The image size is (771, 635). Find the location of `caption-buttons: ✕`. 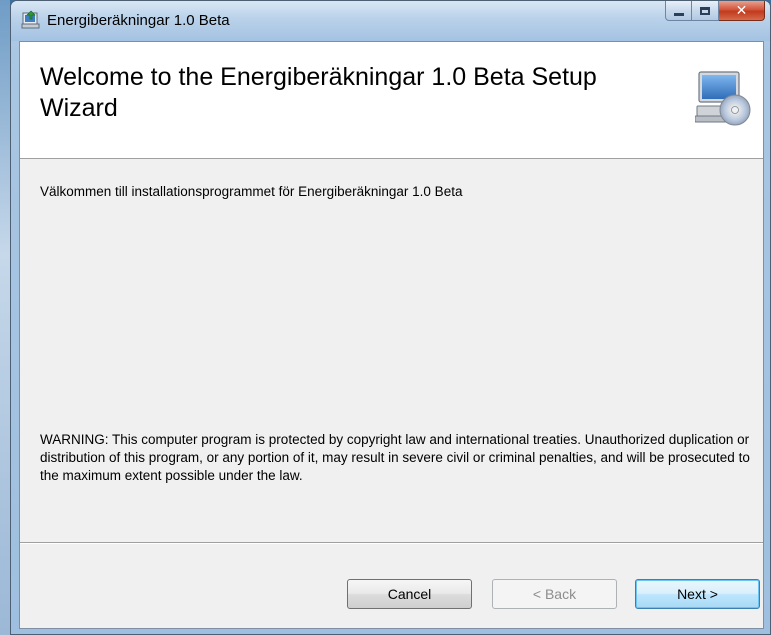

caption-buttons: ✕ is located at coordinates (715, 11).